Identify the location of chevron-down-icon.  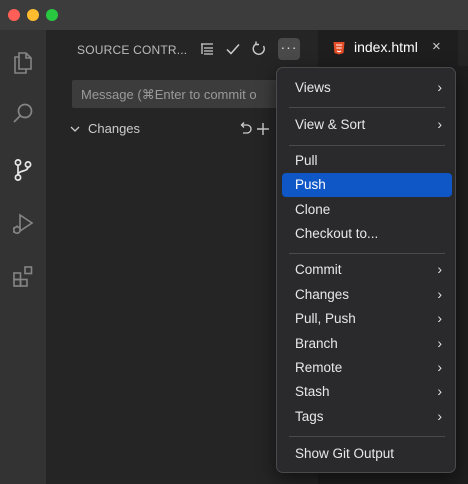
(75, 129).